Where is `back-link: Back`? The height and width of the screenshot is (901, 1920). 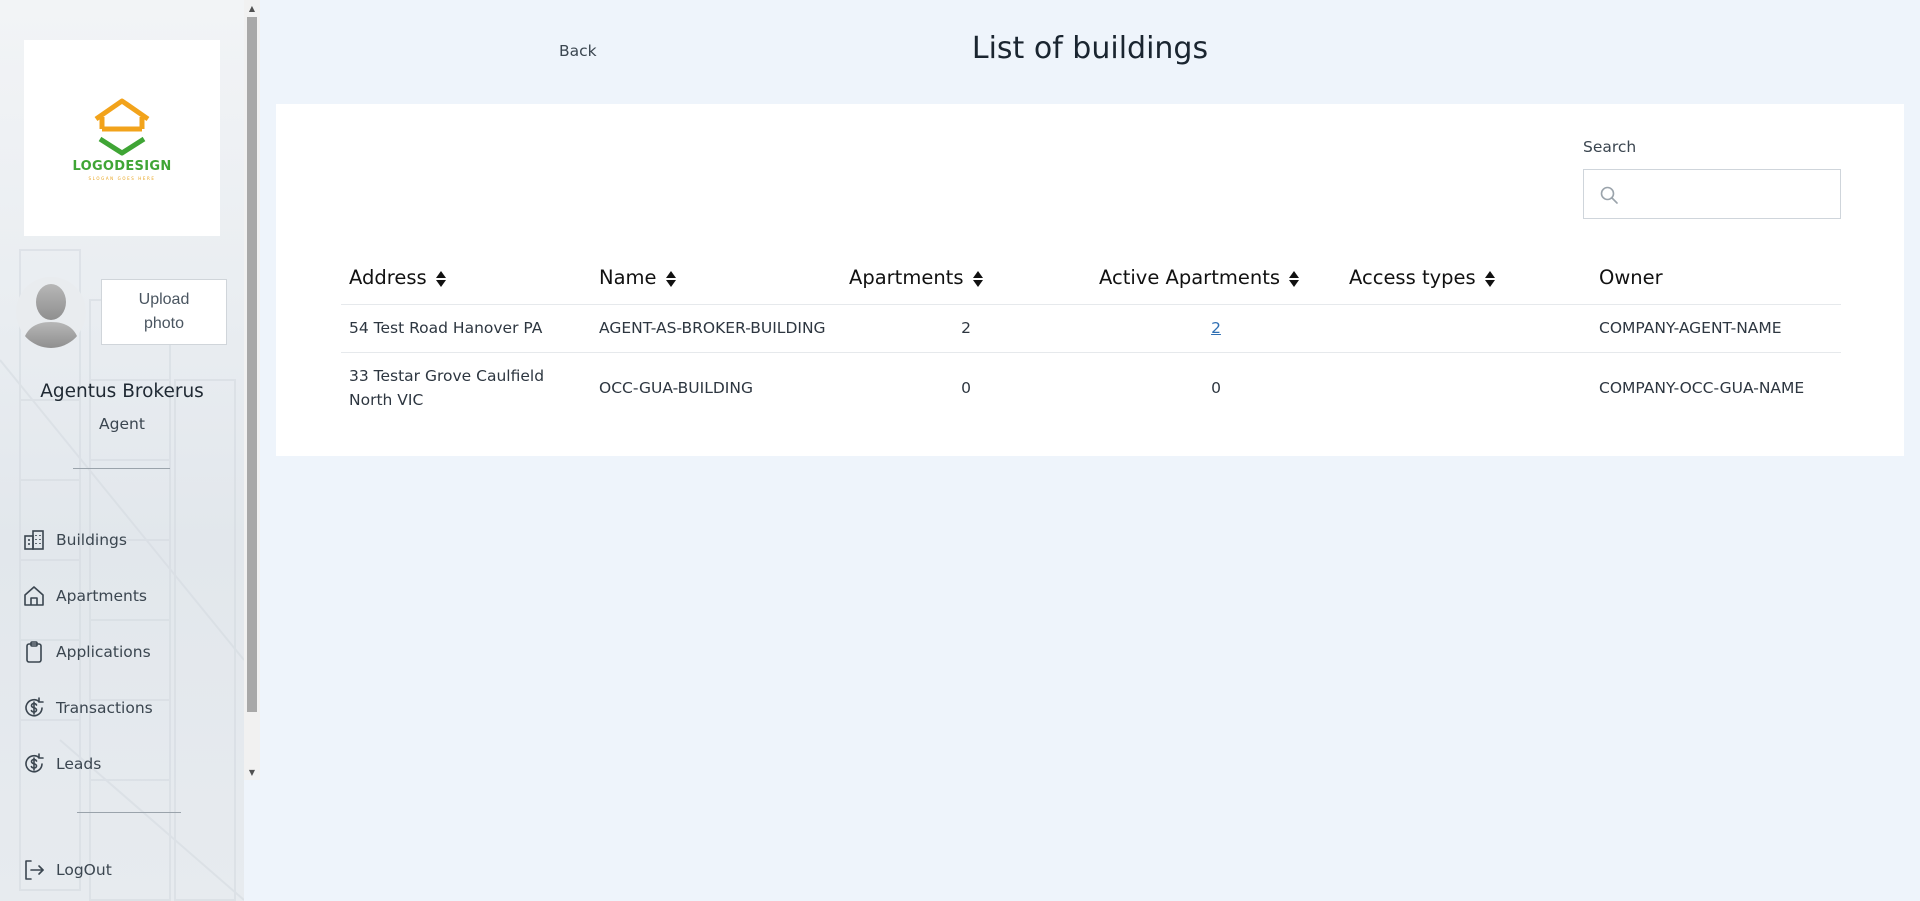 back-link: Back is located at coordinates (578, 51).